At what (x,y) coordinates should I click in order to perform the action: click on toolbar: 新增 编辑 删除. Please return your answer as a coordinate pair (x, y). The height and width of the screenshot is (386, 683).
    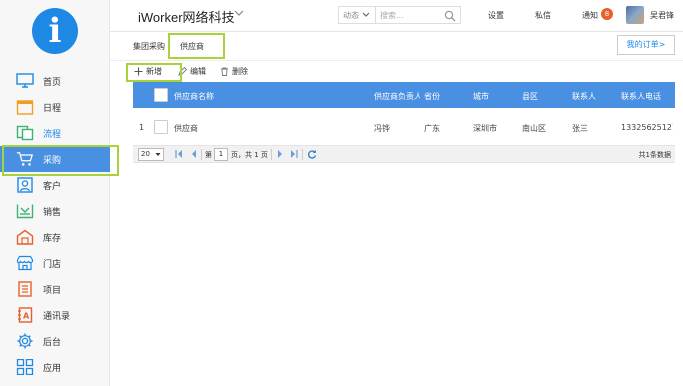
    Looking at the image, I should click on (396, 71).